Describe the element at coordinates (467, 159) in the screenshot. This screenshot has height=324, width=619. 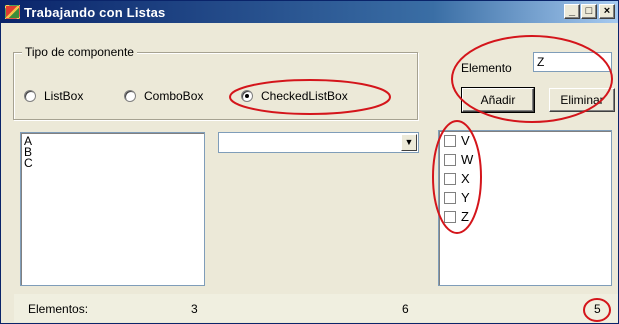
I see `checked-item-label: W` at that location.